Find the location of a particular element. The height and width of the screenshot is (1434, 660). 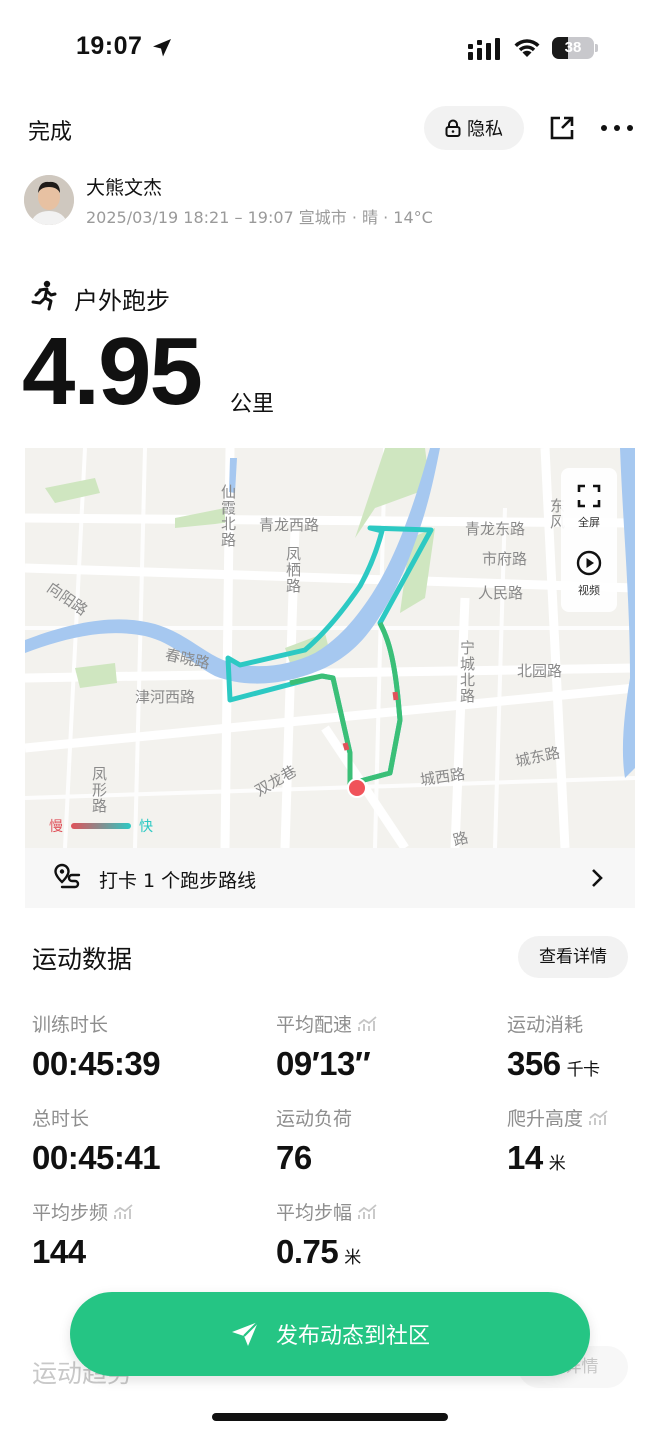

stat-avg-stride: 平均步幅 0.75 米 is located at coordinates (327, 1234).